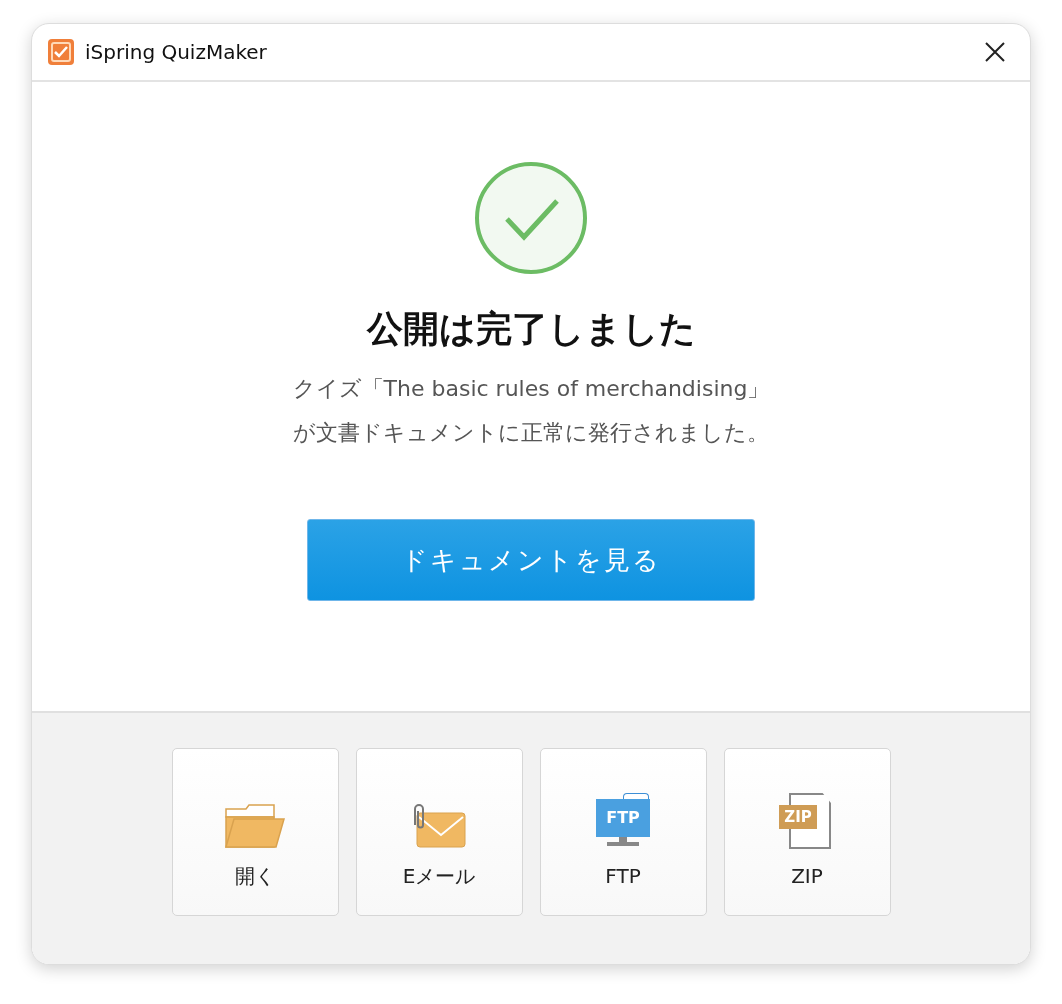 This screenshot has width=1062, height=1004. Describe the element at coordinates (176, 52) in the screenshot. I see `window-title: iSpring QuizMaker` at that location.